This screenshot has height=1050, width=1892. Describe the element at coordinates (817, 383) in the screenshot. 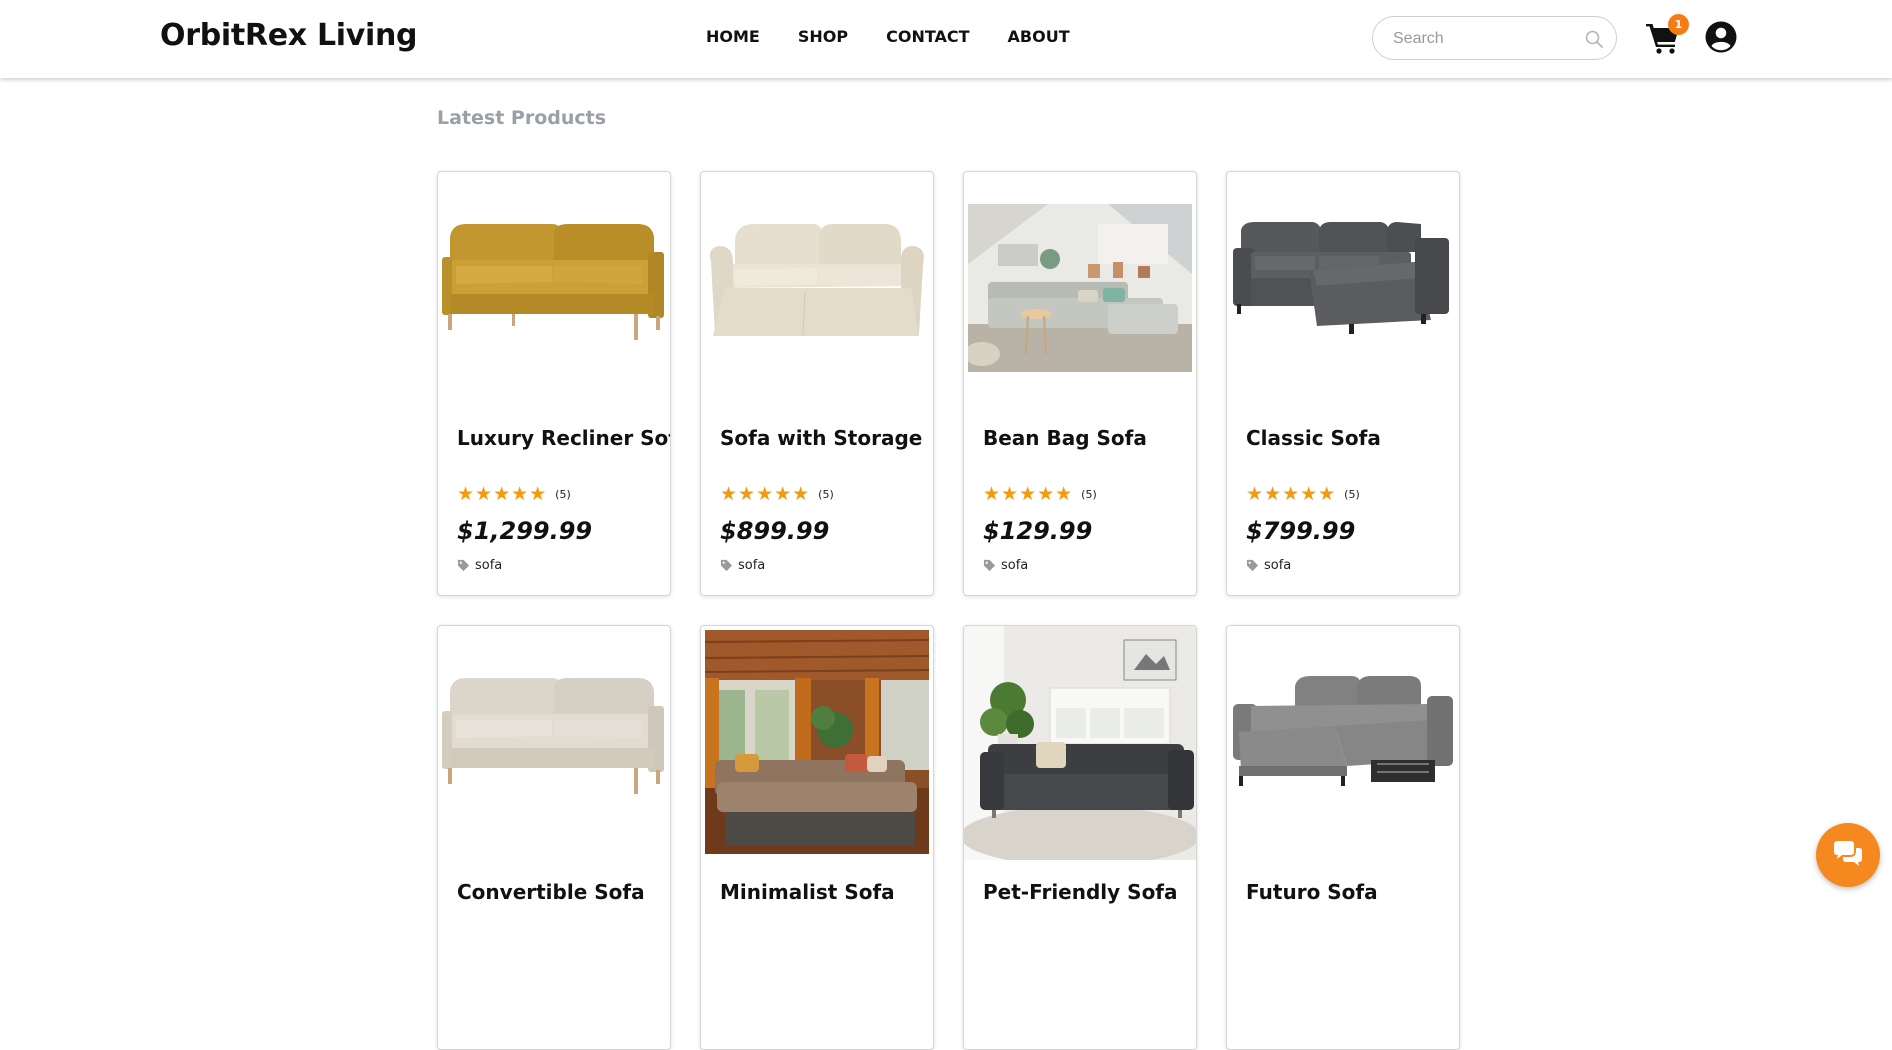

I see `product-card: Sofa with Storage ★★★★★ (5) $899.99 sofa` at that location.